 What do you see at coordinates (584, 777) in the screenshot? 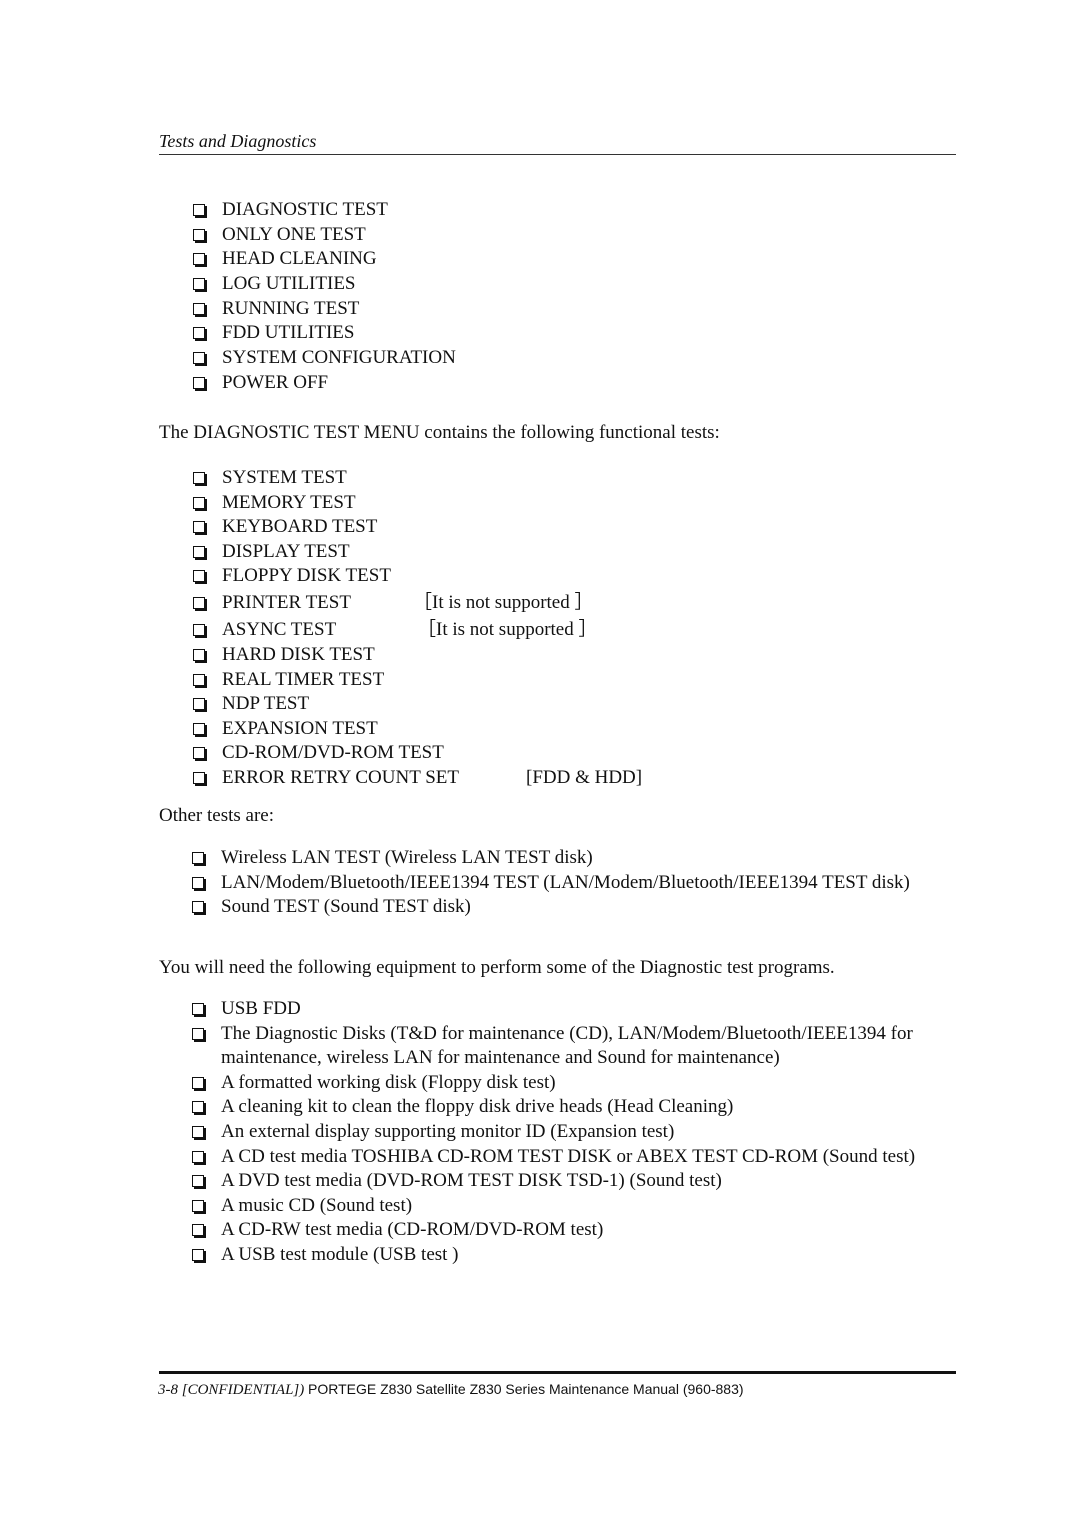
I see `fdd-hdd-note: [FDD & HDD]` at bounding box center [584, 777].